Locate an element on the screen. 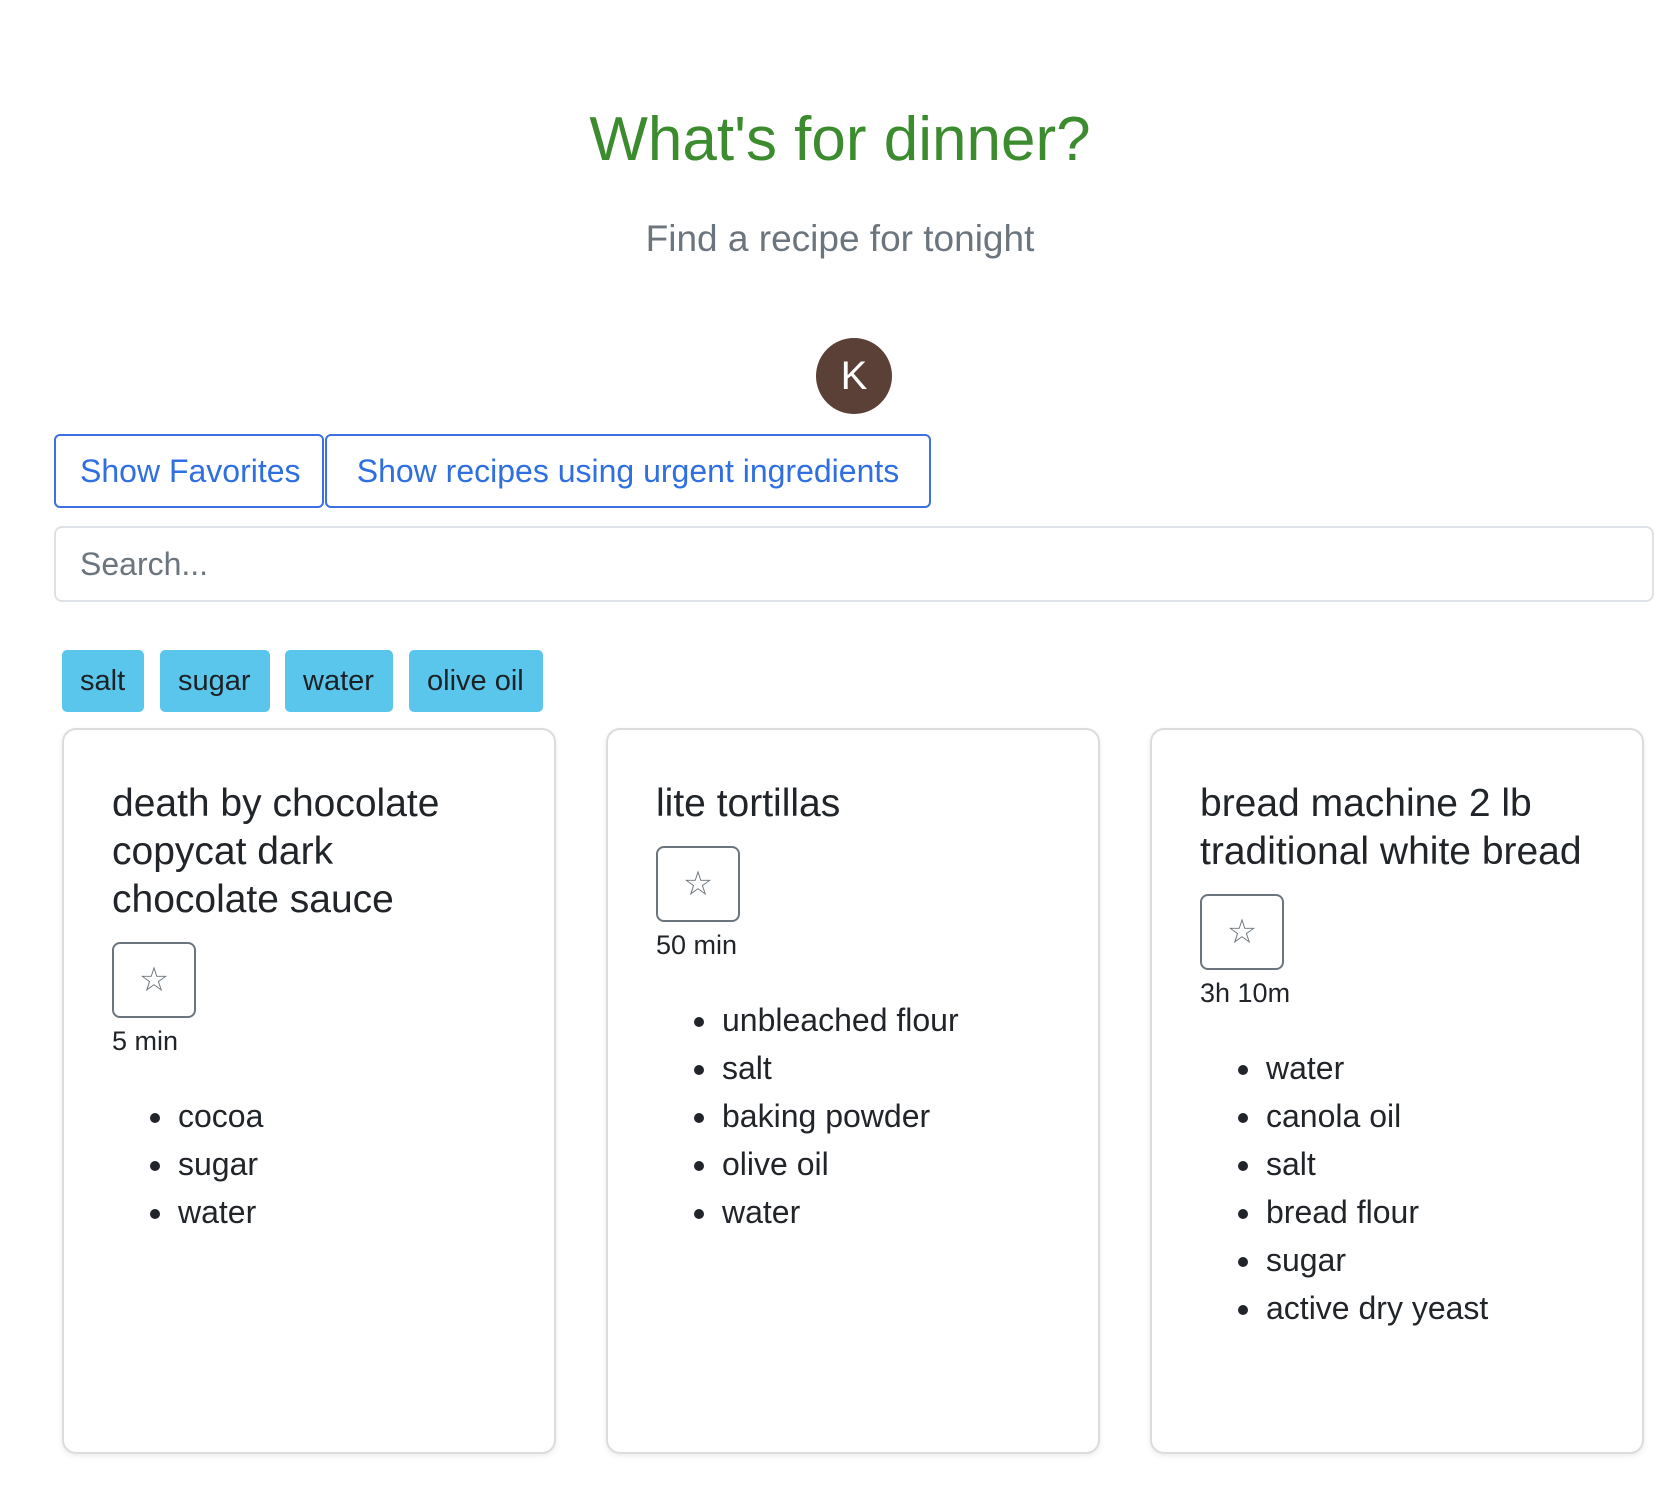 The image size is (1680, 1488). ingredient-tag: water is located at coordinates (339, 681).